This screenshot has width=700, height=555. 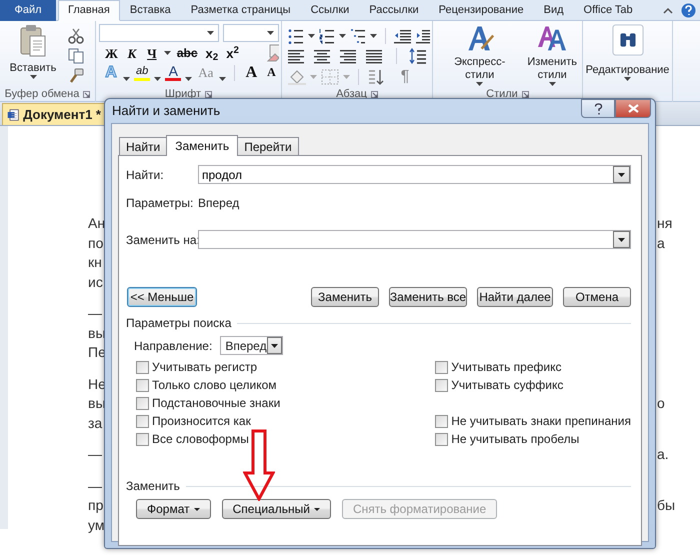 I want to click on multilevel-list-icon, so click(x=358, y=36).